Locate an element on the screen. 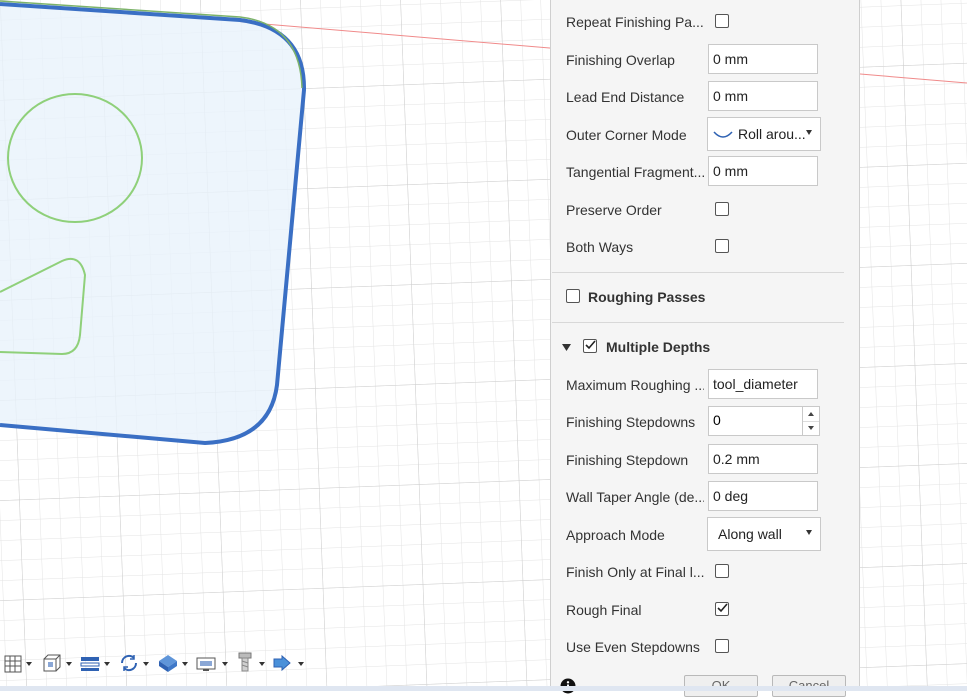 This screenshot has height=697, width=967. repeat-finishing-pass-checkbox is located at coordinates (722, 21).